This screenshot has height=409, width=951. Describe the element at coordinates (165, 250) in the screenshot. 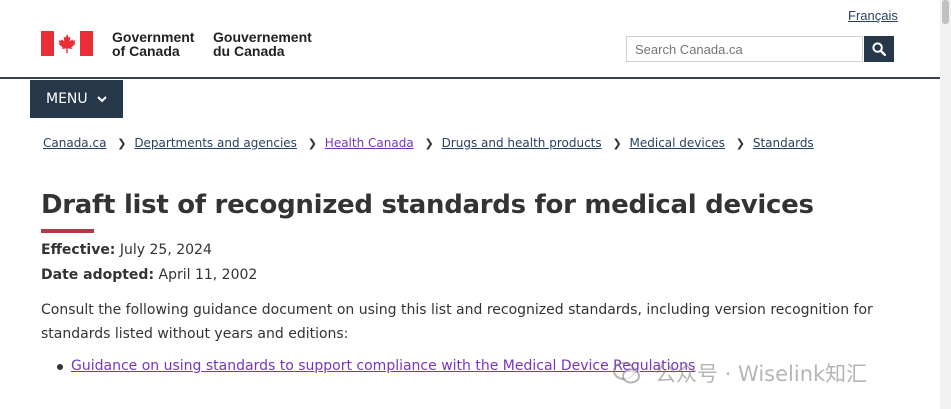

I see `effective-value: July 25, 2024` at that location.